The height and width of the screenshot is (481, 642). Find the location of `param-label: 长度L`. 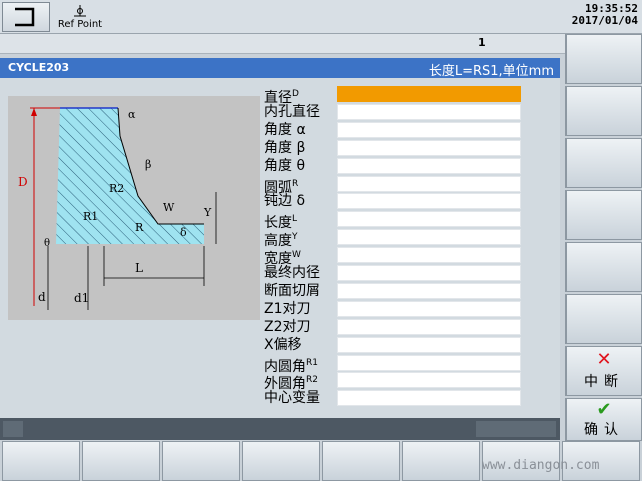

param-label: 长度L is located at coordinates (281, 220).